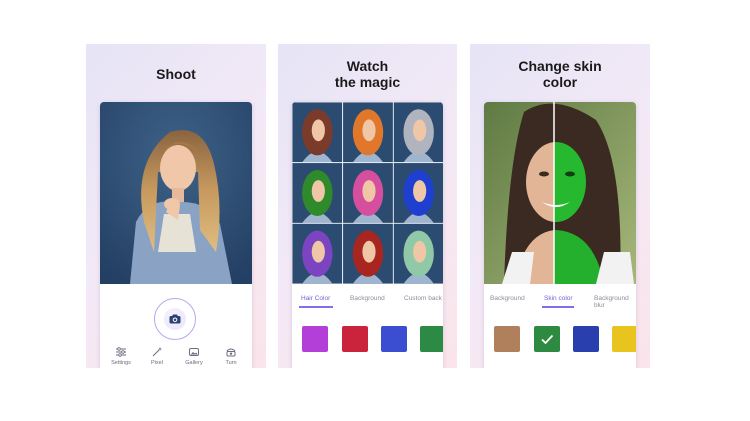  I want to click on magic-wand-icon, so click(157, 352).